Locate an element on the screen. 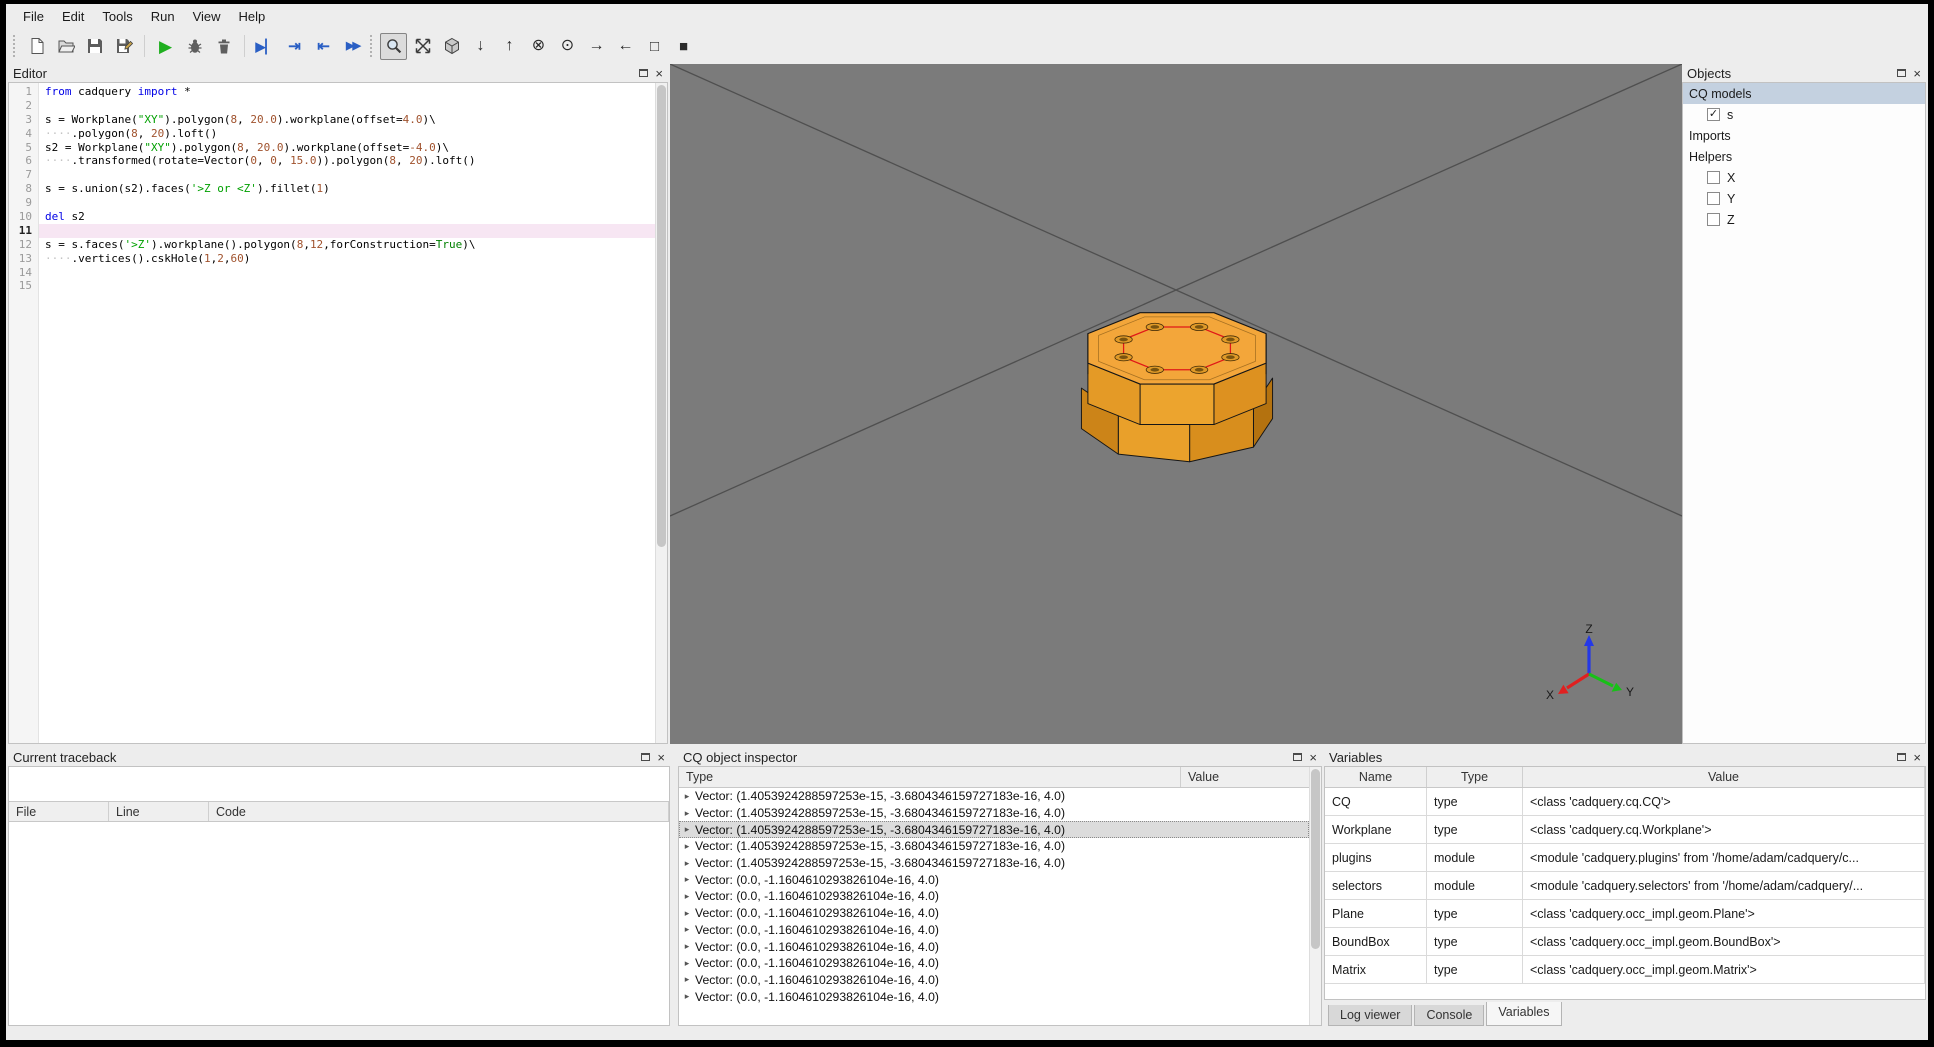  menu-item-tools: Tools is located at coordinates (117, 16).